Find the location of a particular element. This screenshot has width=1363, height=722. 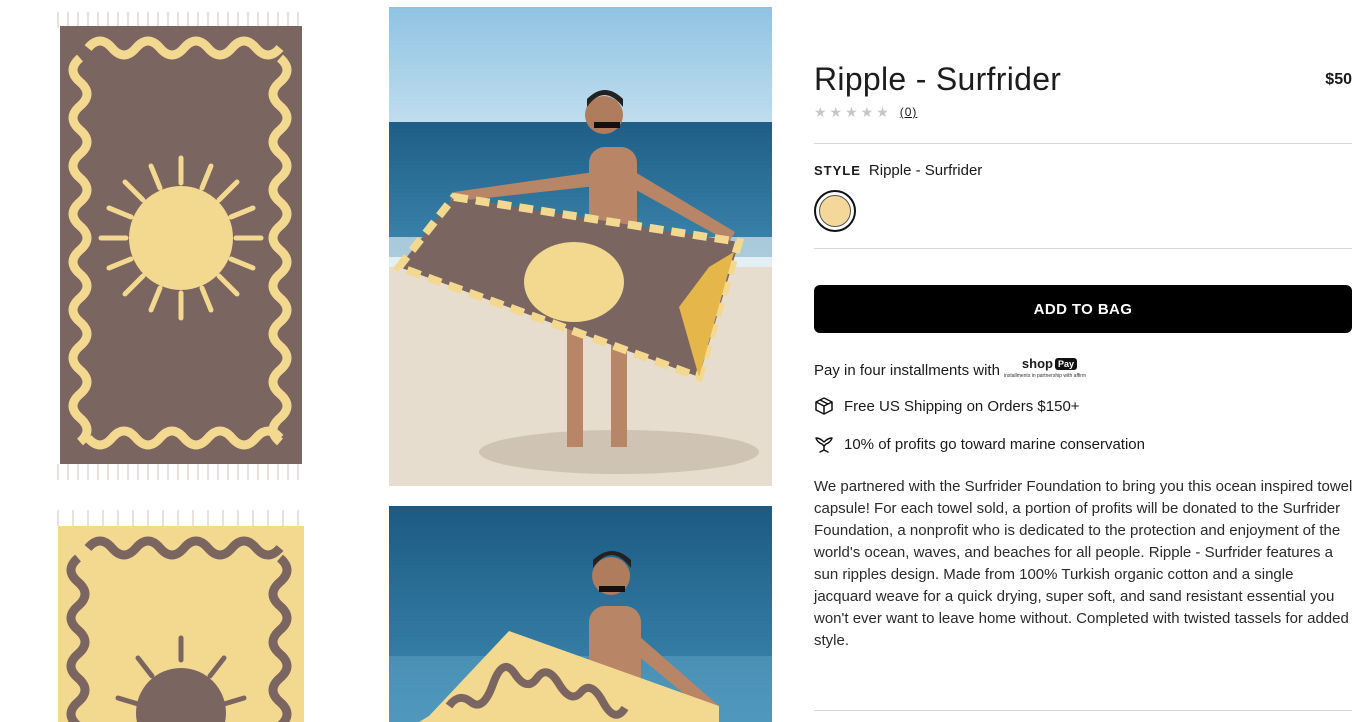

affirm-partnership-text: installments in partnership with affirm is located at coordinates (1045, 376).